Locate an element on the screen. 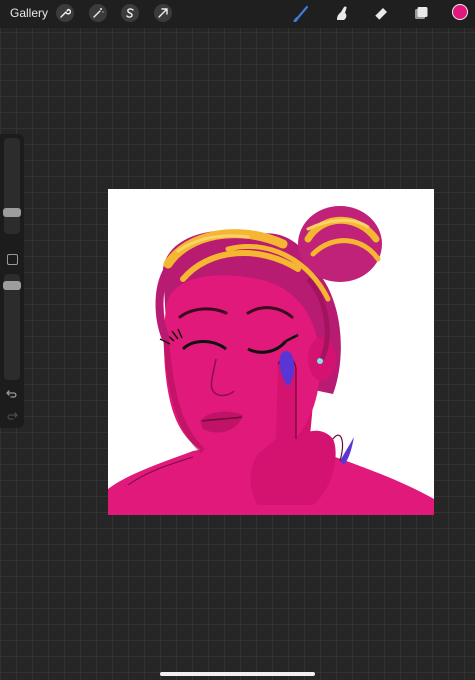 The width and height of the screenshot is (475, 680). home-indicator is located at coordinates (237, 674).